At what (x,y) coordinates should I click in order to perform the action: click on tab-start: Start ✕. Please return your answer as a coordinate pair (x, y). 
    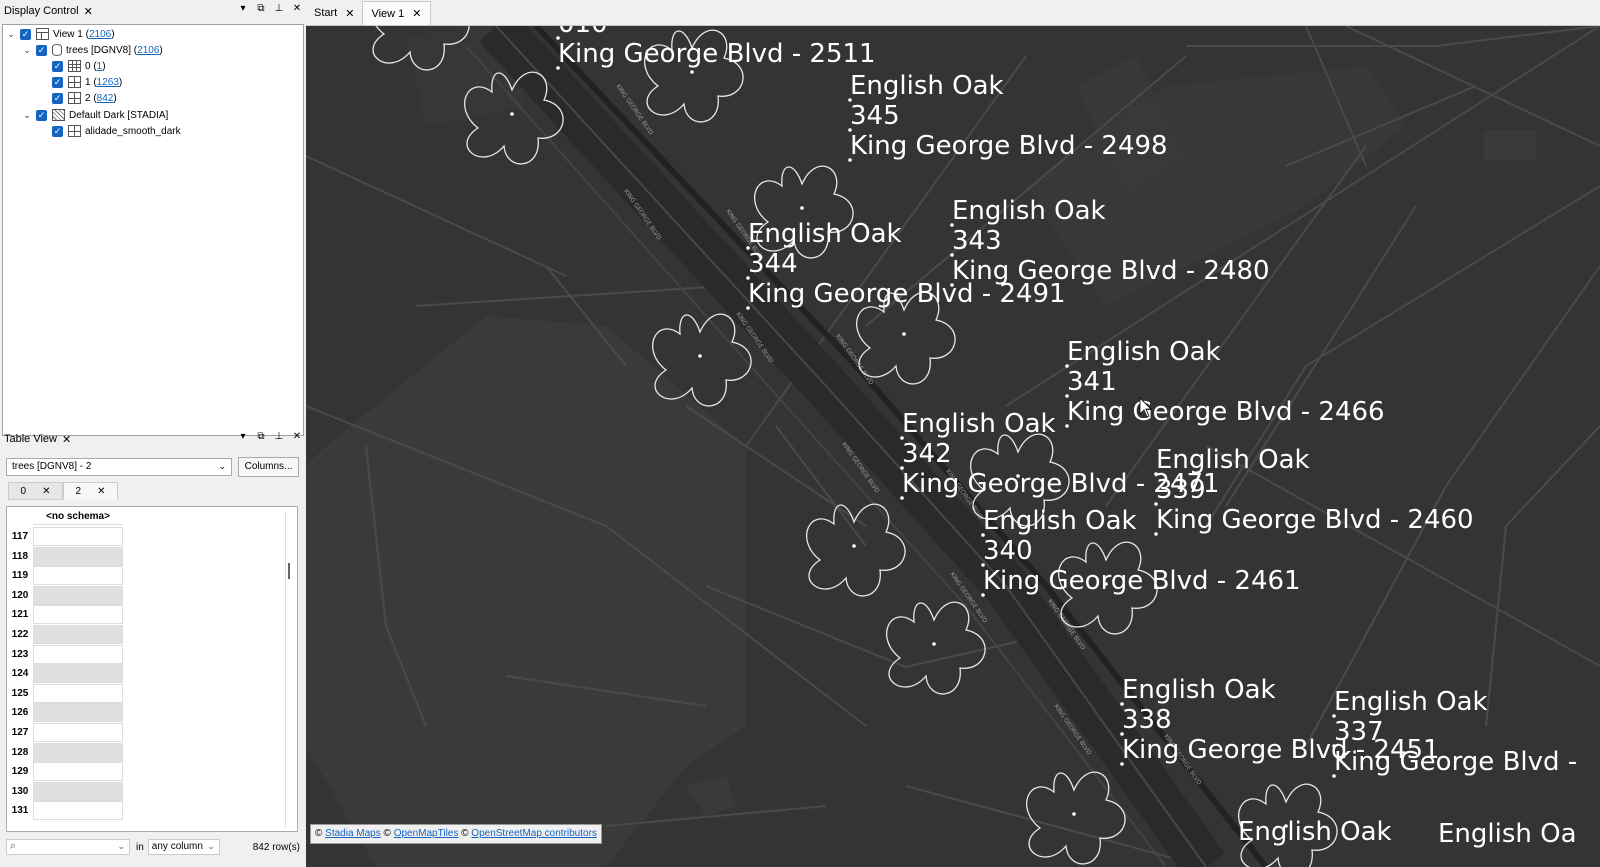
    Looking at the image, I should click on (334, 13).